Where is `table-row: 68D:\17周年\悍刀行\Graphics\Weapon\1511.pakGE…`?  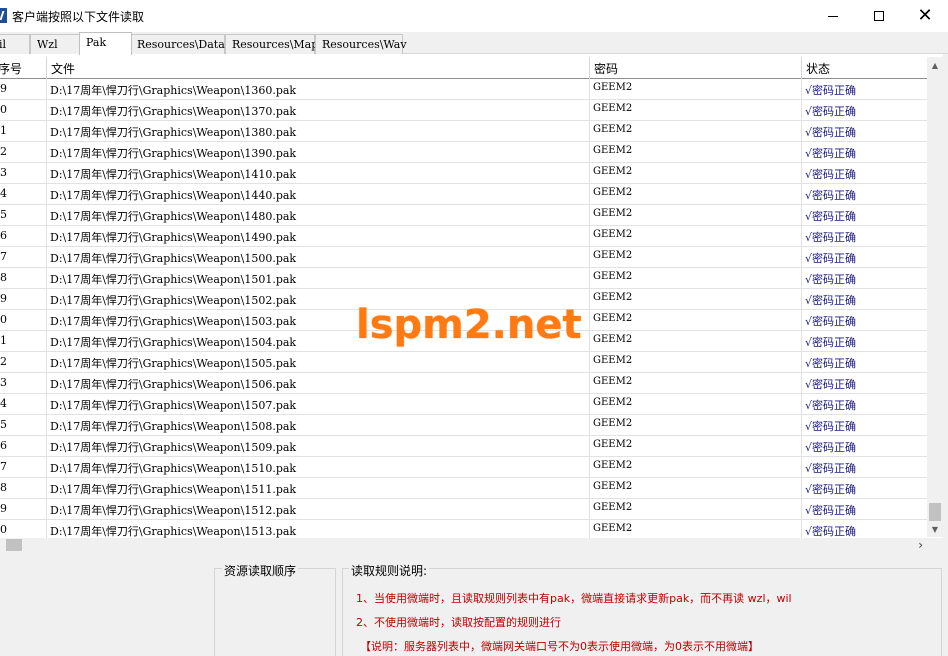 table-row: 68D:\17周年\悍刀行\Graphics\Weapon\1511.pakGE… is located at coordinates (463, 488).